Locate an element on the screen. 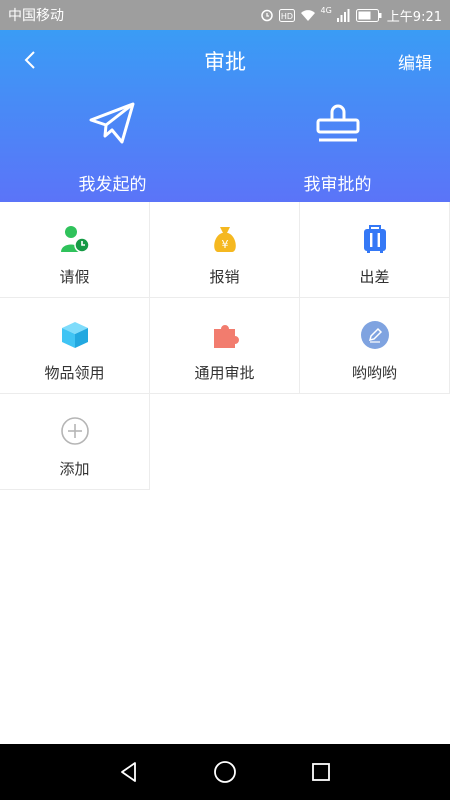 The image size is (450, 800). grid-item-label: 通用审批 is located at coordinates (224, 373).